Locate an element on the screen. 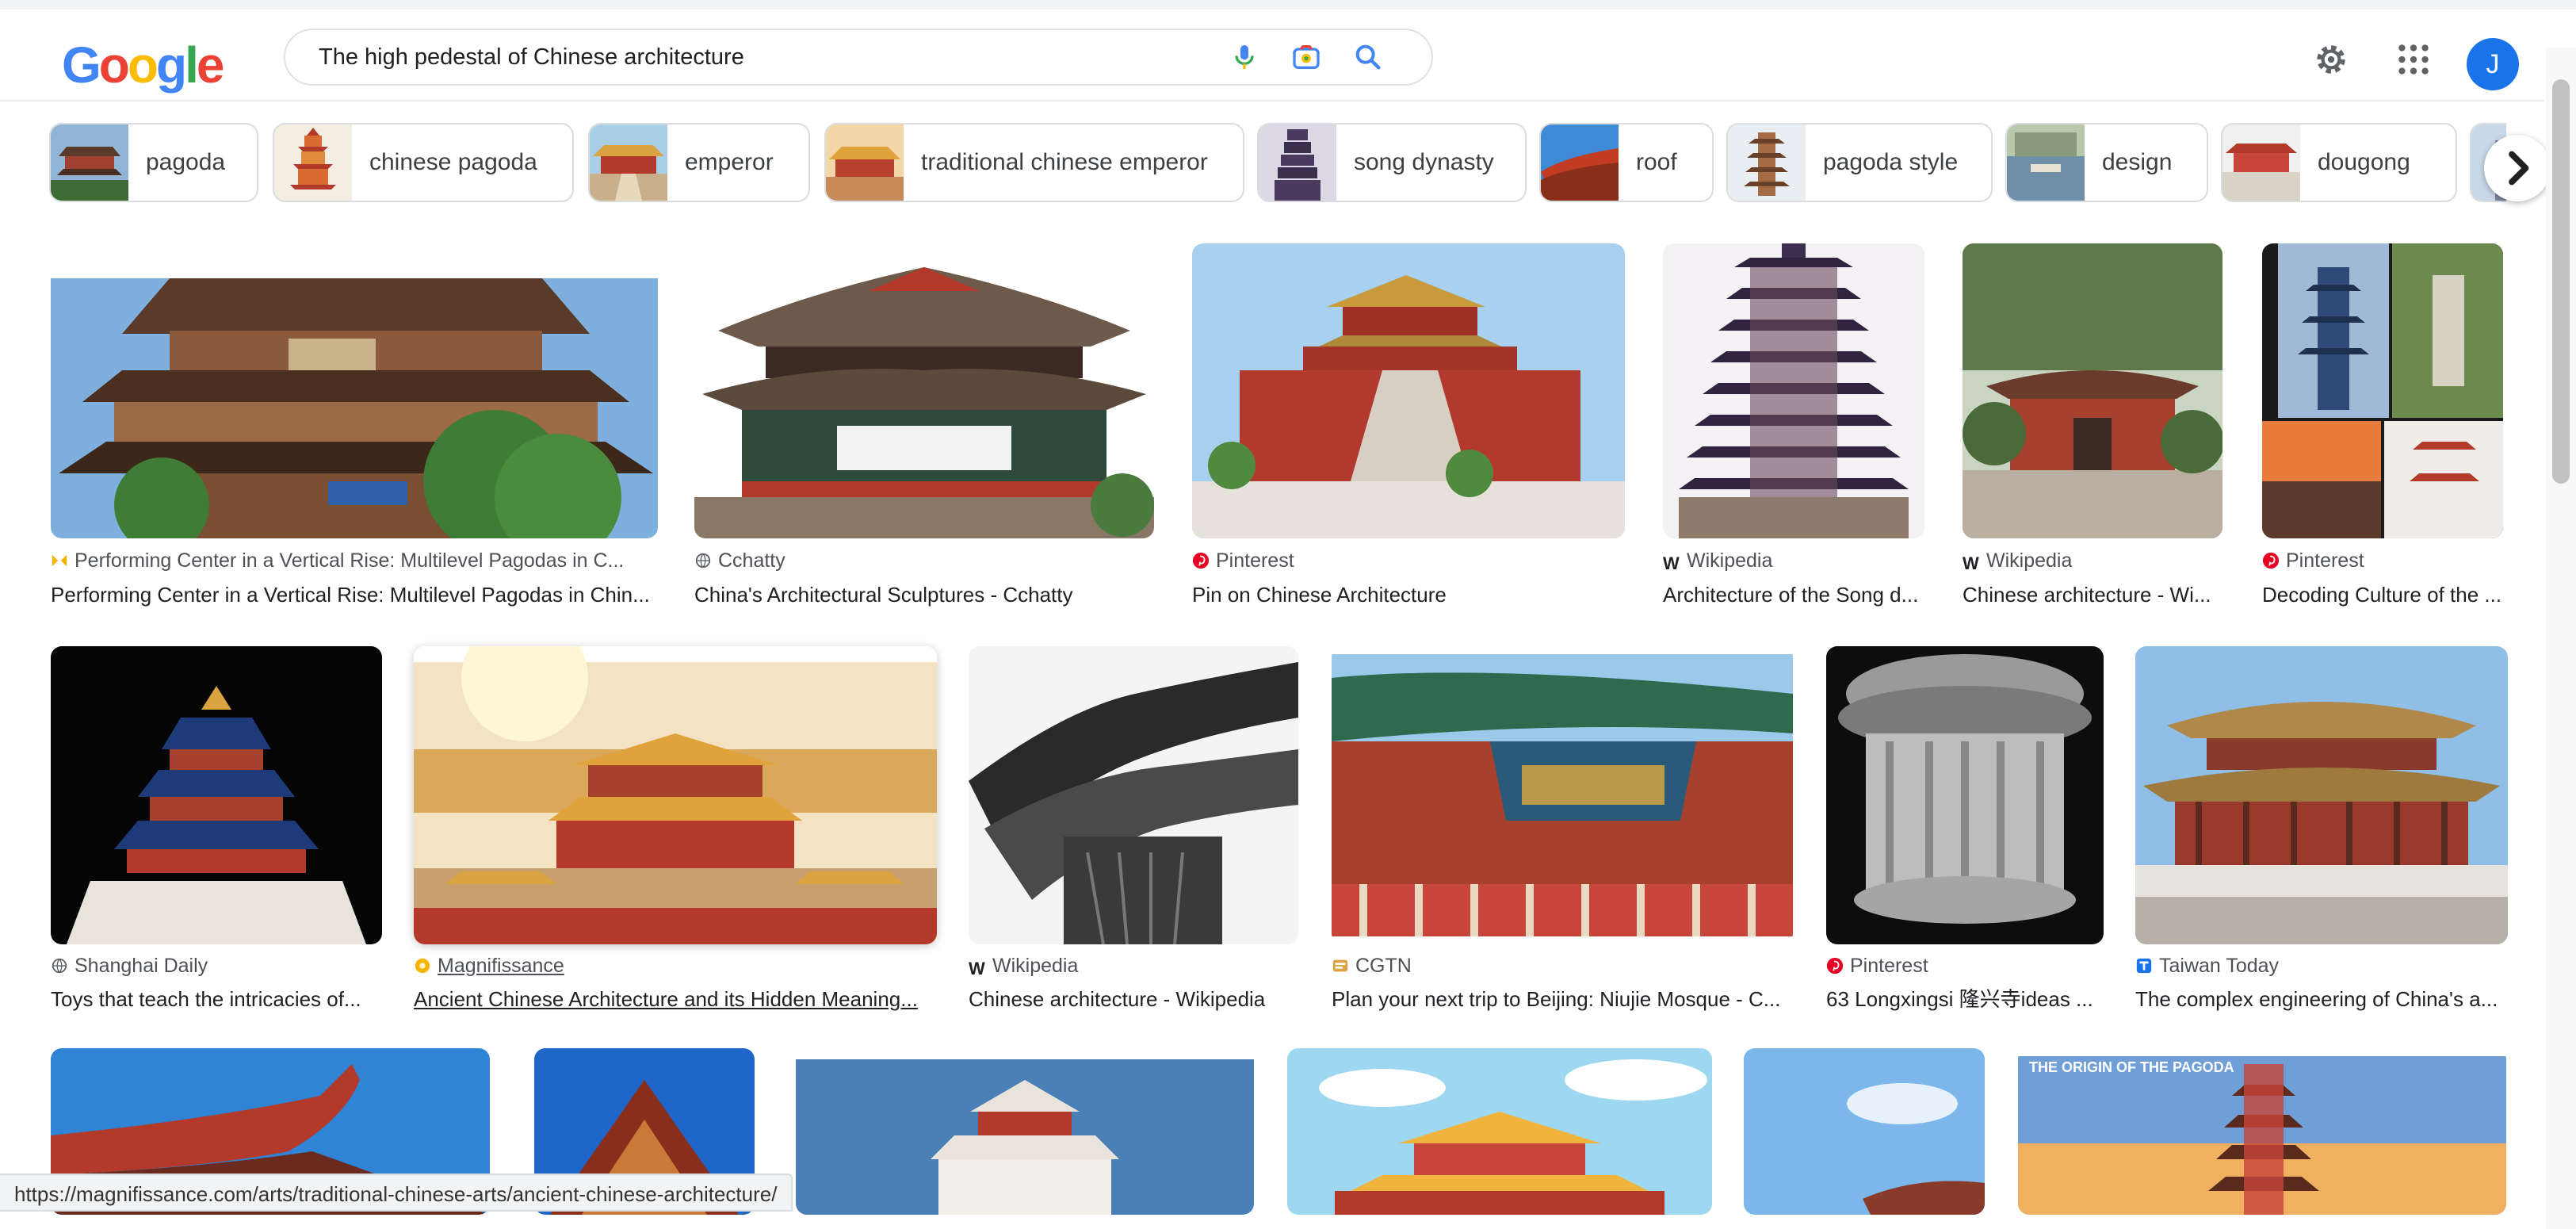 The image size is (2576, 1229). source-name: Taiwan Today is located at coordinates (2219, 966).